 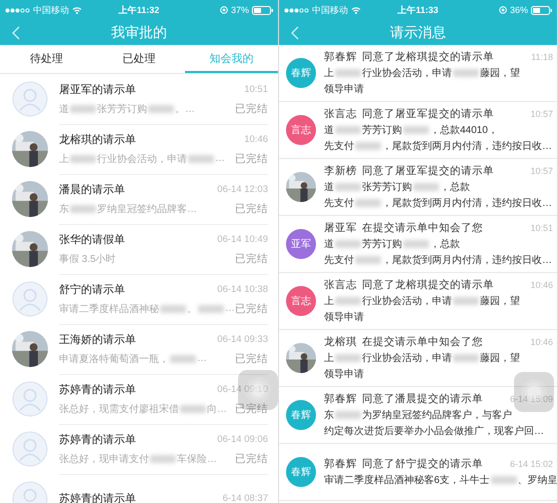 I want to click on text-fragment: 藤园，望, so click(x=500, y=301).